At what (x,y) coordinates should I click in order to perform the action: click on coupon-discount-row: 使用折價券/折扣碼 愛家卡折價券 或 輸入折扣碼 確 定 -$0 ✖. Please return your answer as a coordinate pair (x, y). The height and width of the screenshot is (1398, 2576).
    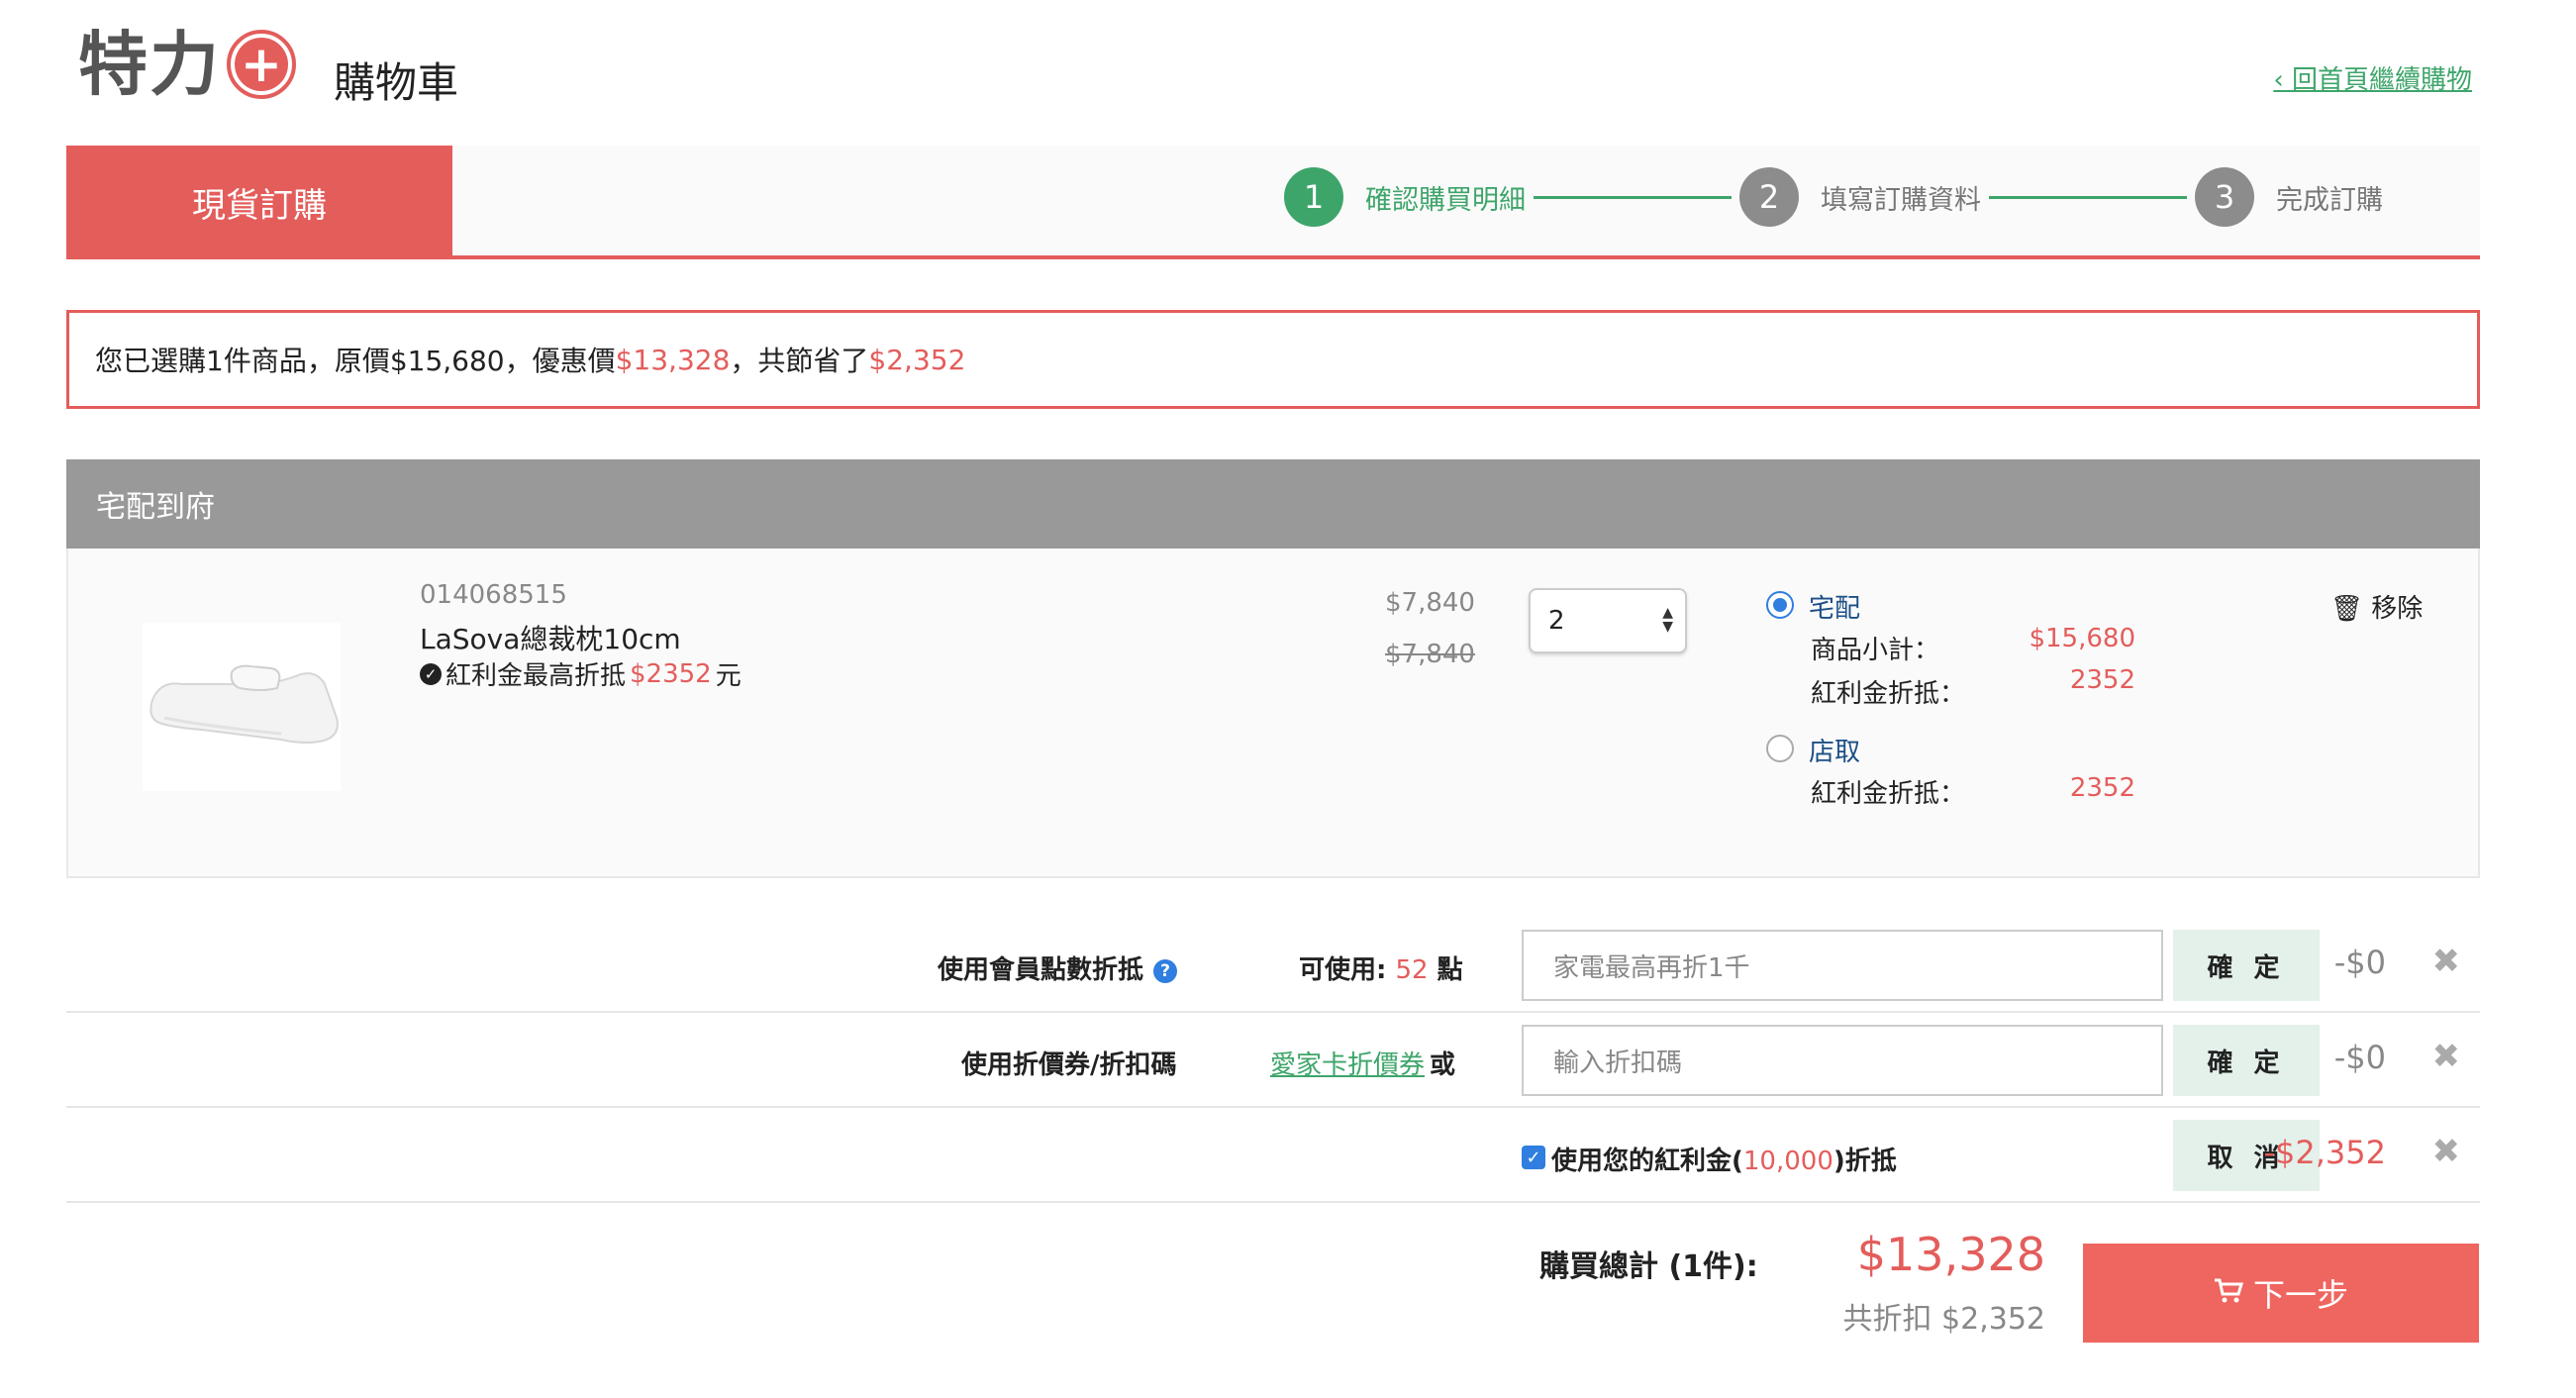
    Looking at the image, I should click on (1273, 1060).